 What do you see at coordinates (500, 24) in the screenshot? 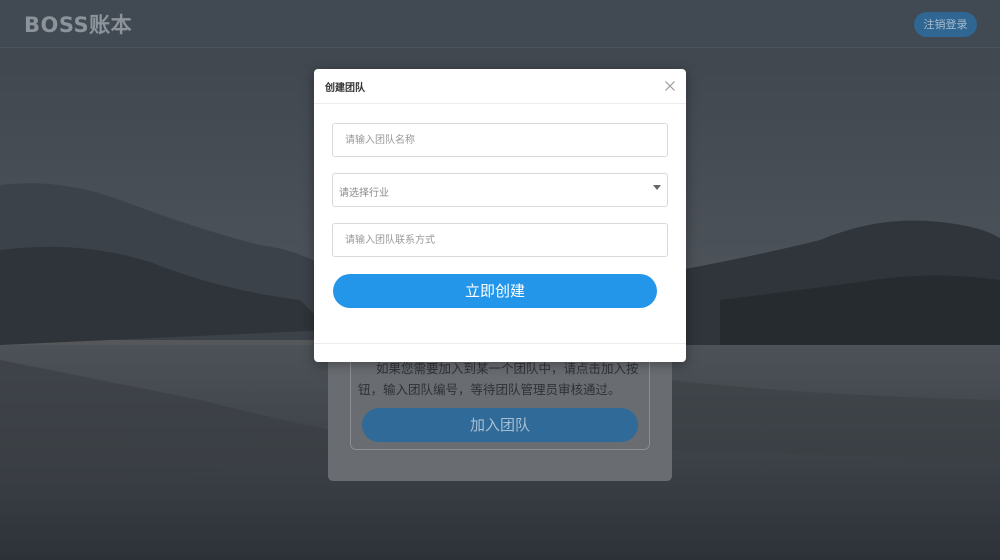
I see `top-navbar: BOSS账本 注销登录` at bounding box center [500, 24].